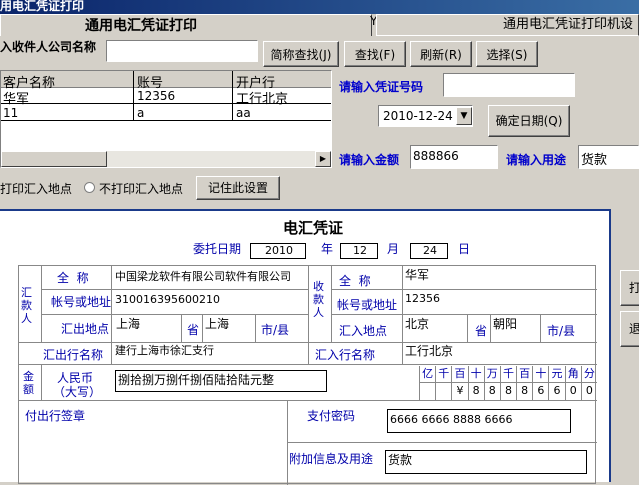 The width and height of the screenshot is (639, 485). Describe the element at coordinates (73, 278) in the screenshot. I see `remitter-name-label: 全 称` at that location.